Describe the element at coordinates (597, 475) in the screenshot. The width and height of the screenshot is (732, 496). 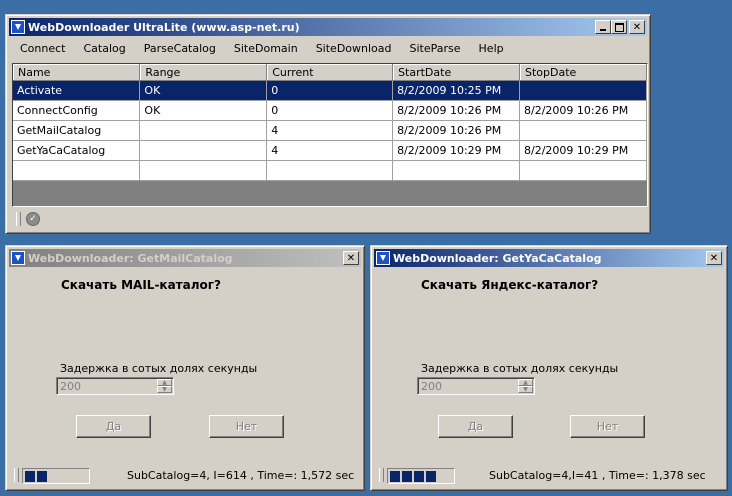
I see `yaca-status-text: SubCatalog=4,I=41 , Time=: 1,378 sec` at that location.